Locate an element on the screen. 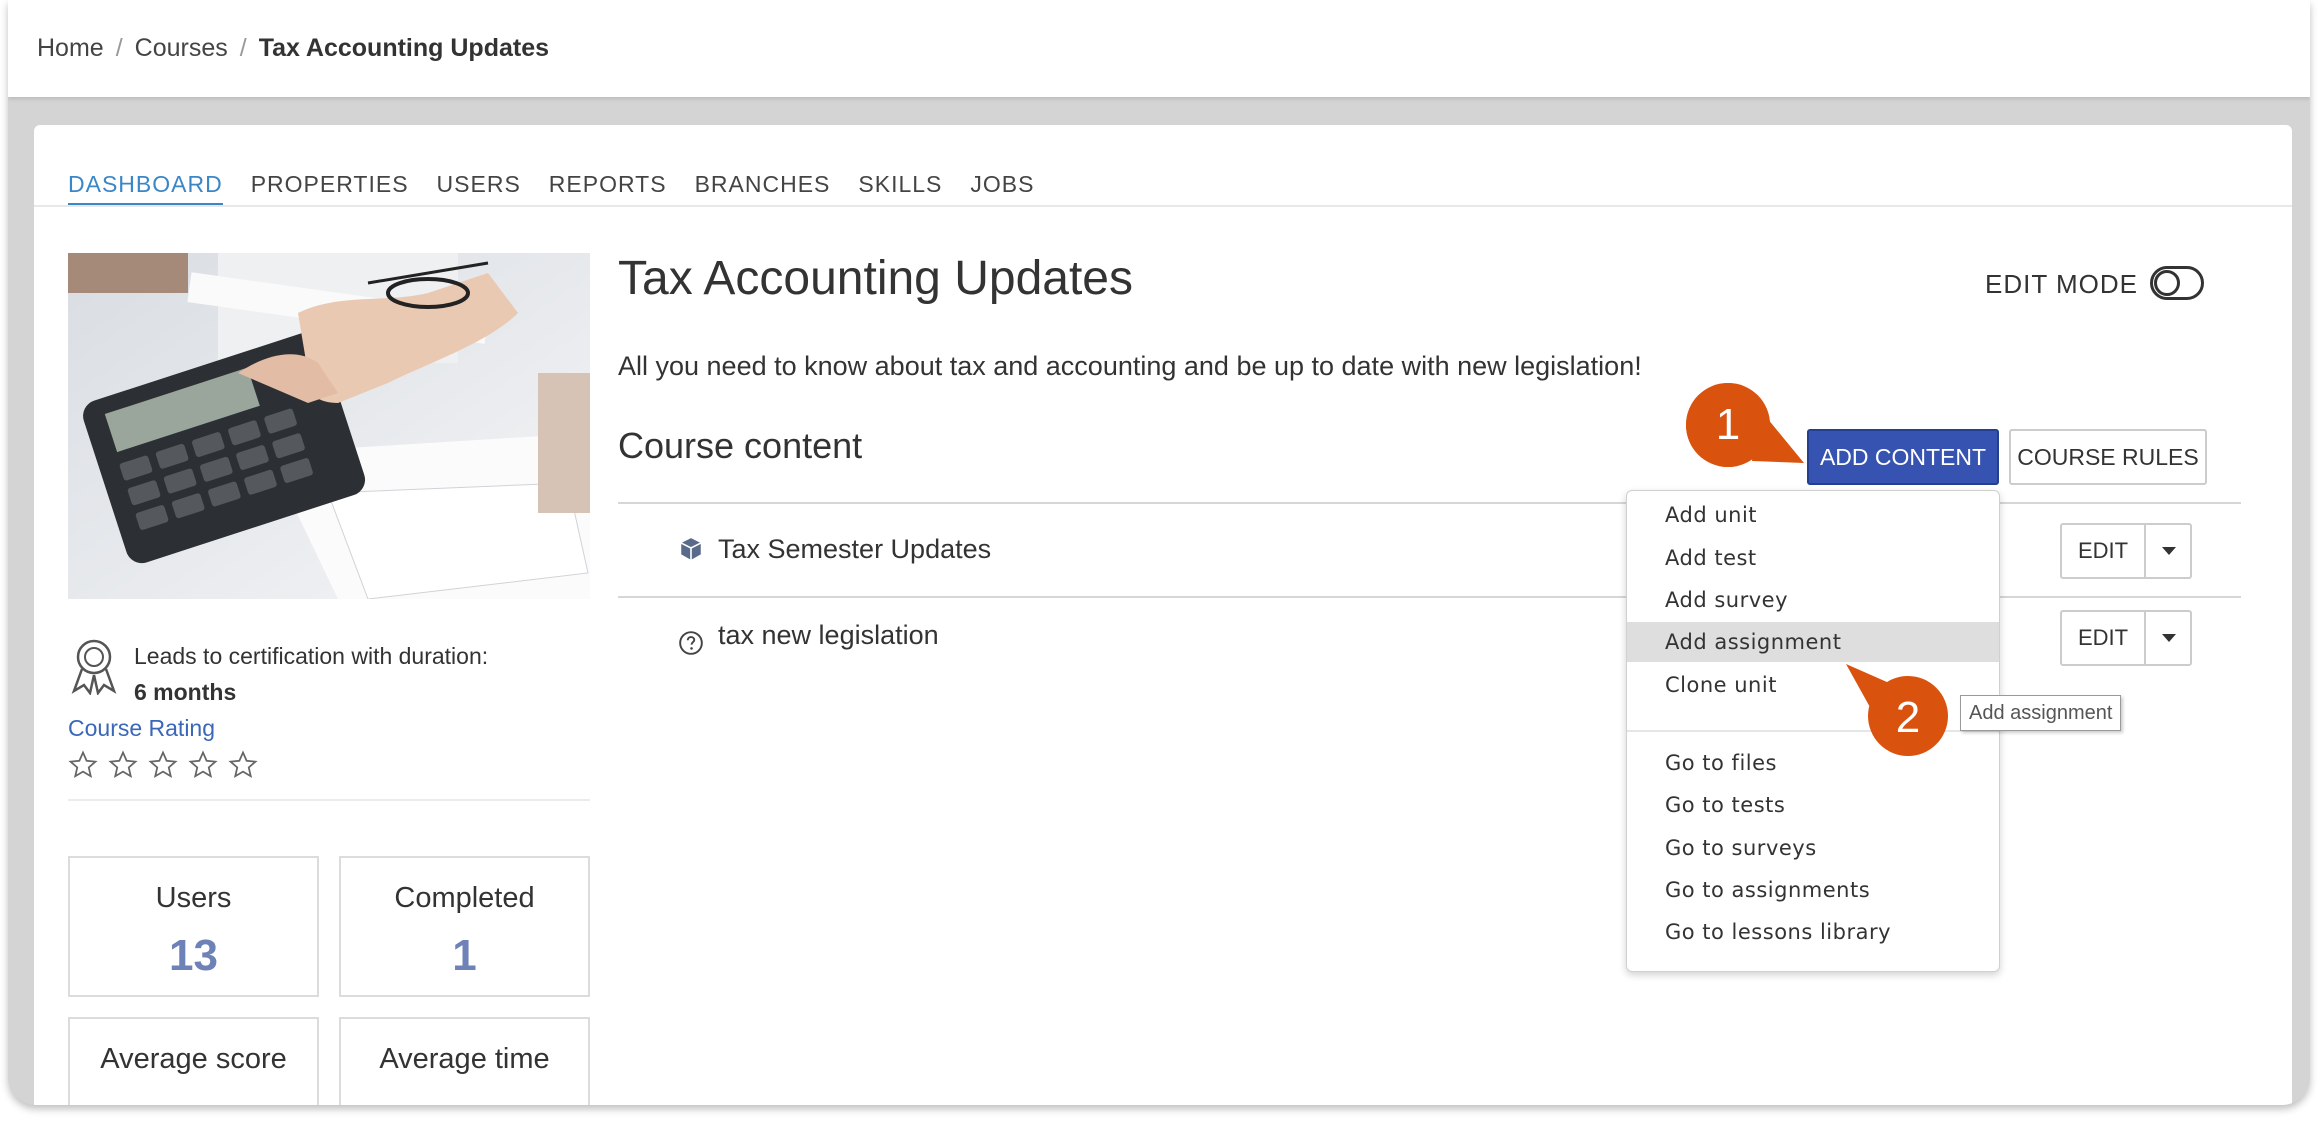 The image size is (2324, 1125). tab-reports: REPORTS is located at coordinates (608, 188).